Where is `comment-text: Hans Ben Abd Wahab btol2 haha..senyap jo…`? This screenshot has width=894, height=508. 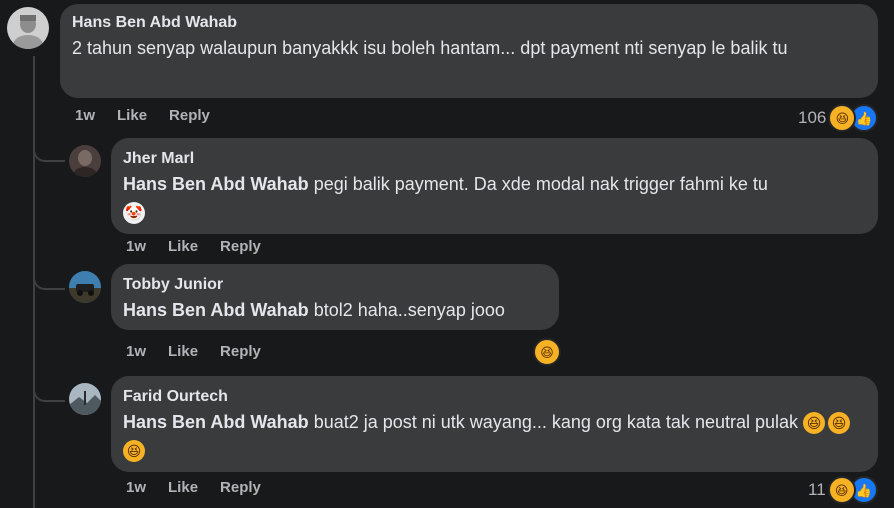
comment-text: Hans Ben Abd Wahab btol2 haha..senyap jo… is located at coordinates (335, 310).